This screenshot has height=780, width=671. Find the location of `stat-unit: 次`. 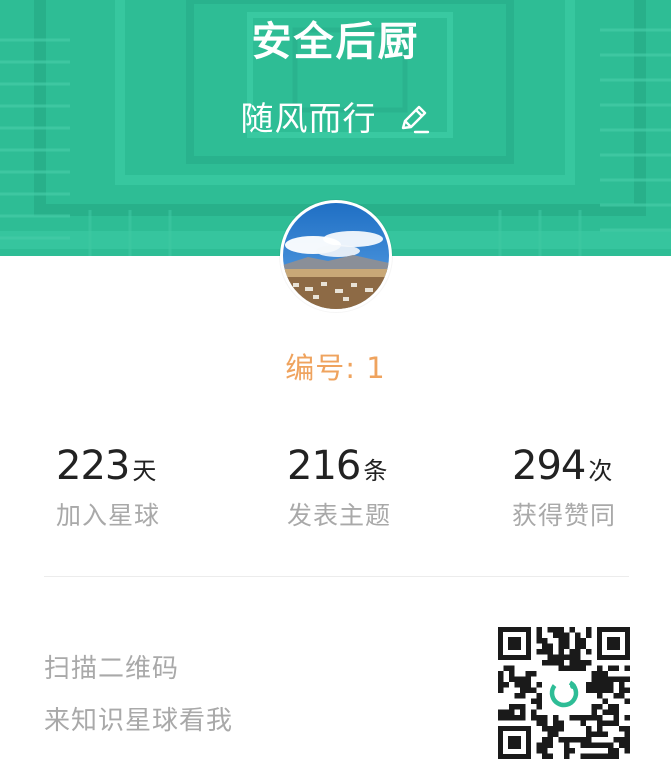

stat-unit: 次 is located at coordinates (600, 471).